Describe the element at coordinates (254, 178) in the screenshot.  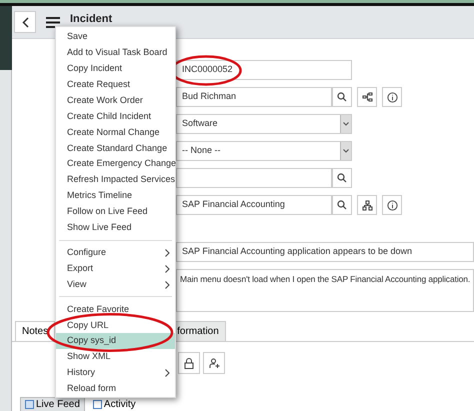
I see `reference-field` at that location.